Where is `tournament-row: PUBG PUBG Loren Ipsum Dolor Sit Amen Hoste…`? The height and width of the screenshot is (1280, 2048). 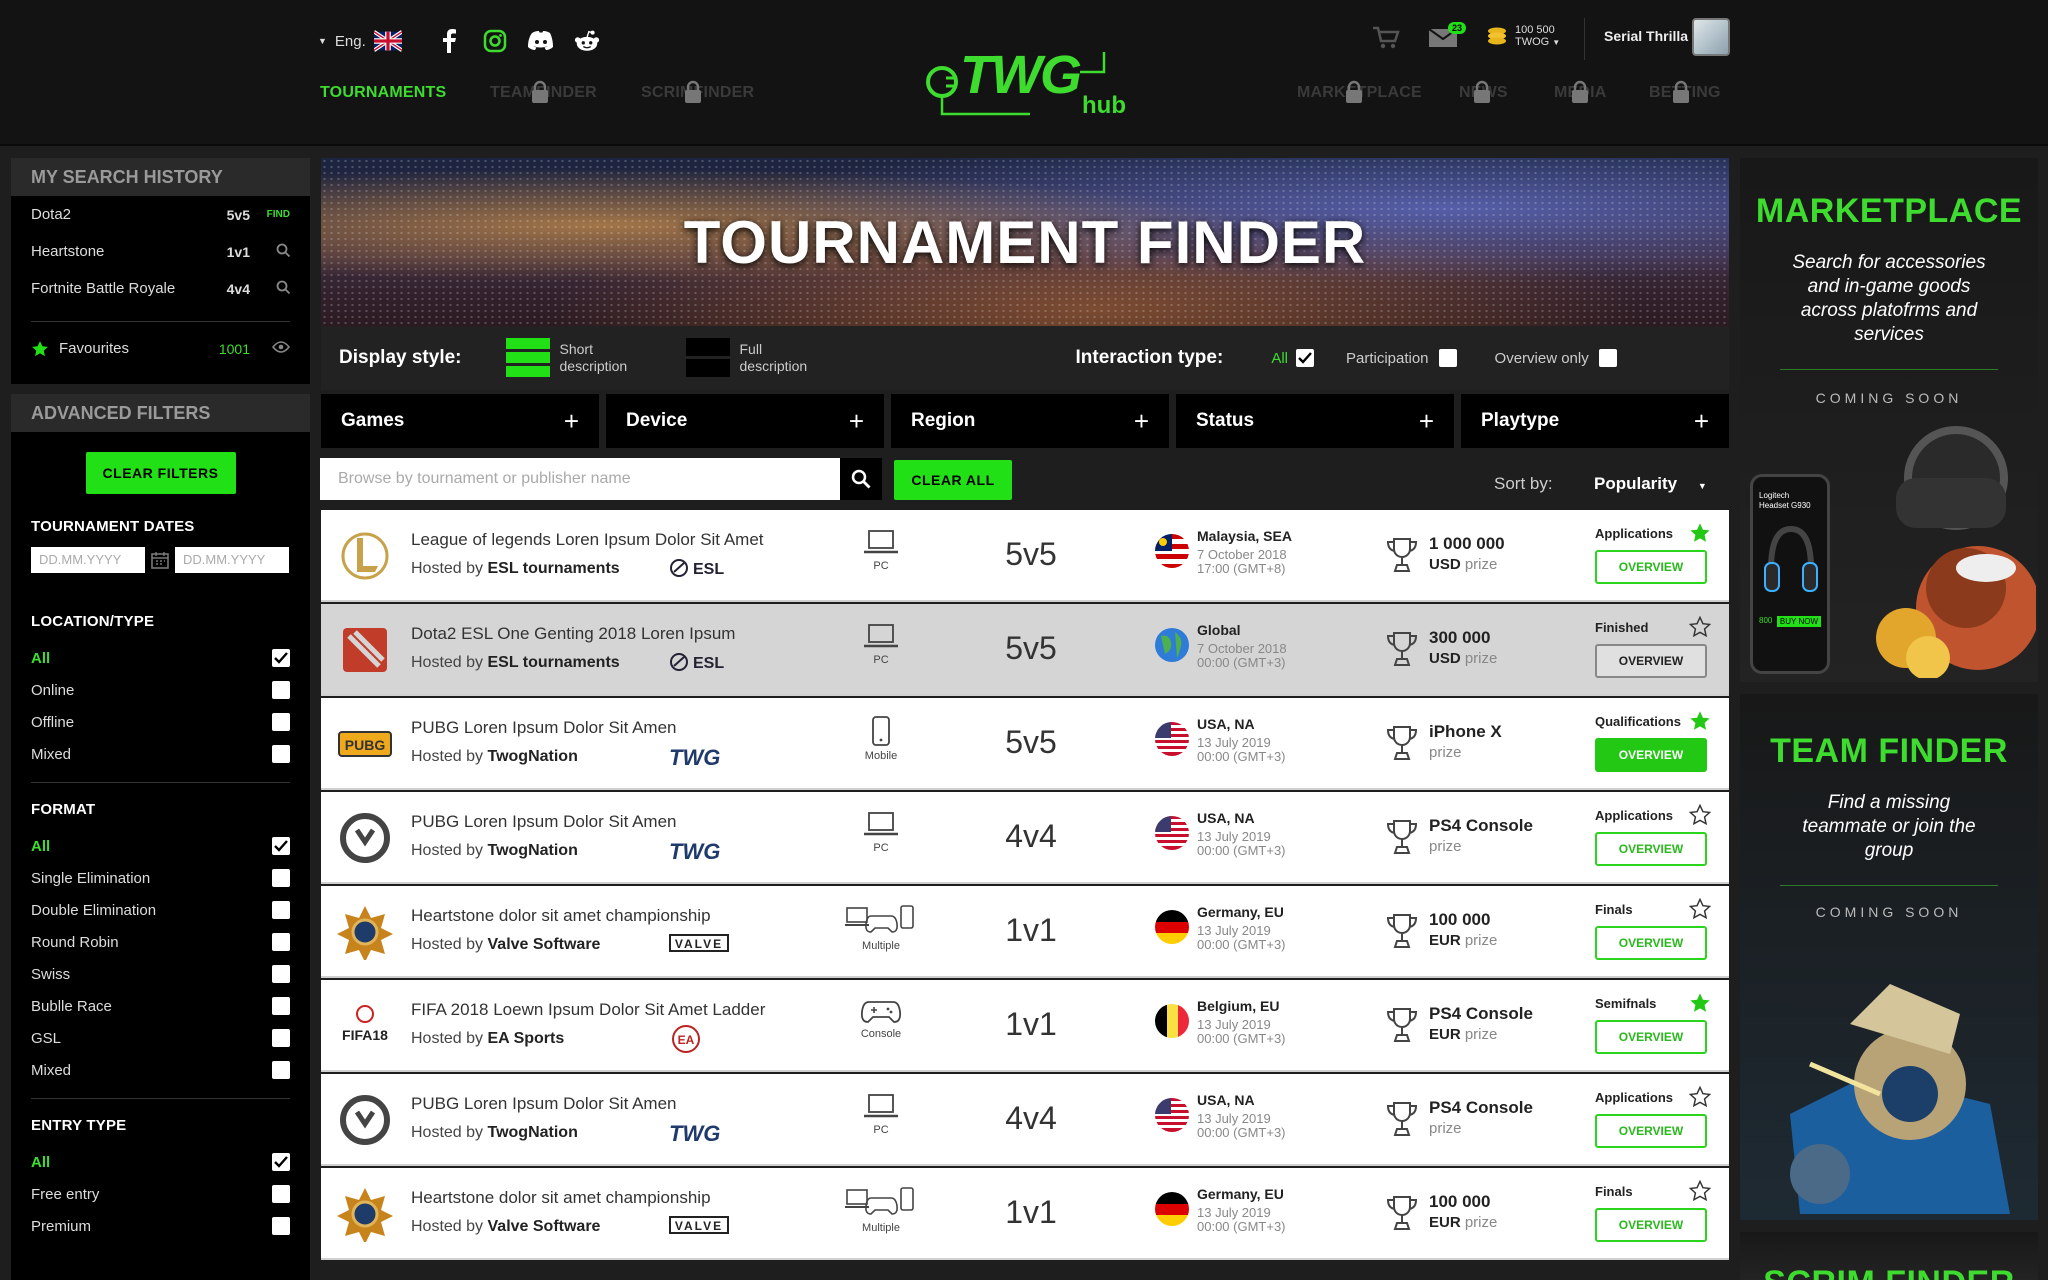 tournament-row: PUBG PUBG Loren Ipsum Dolor Sit Amen Hoste… is located at coordinates (1025, 744).